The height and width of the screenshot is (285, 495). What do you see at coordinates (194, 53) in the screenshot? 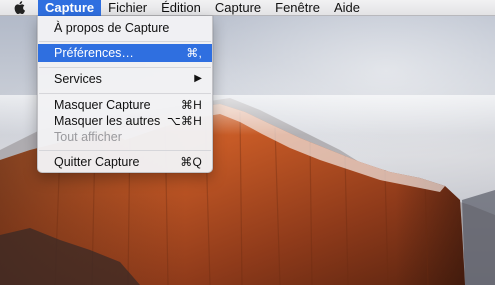
I see `preferences-shortcut: ⌘,` at bounding box center [194, 53].